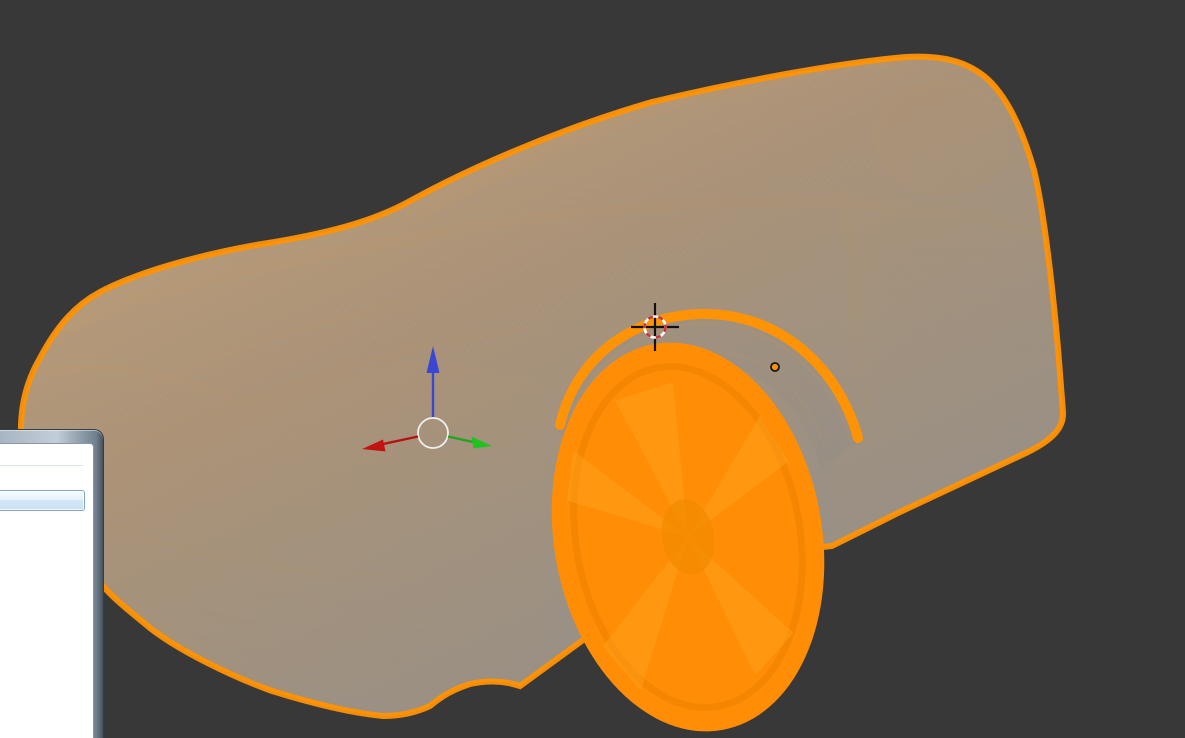 This screenshot has width=1185, height=738. Describe the element at coordinates (42, 500) in the screenshot. I see `dialog-button` at that location.